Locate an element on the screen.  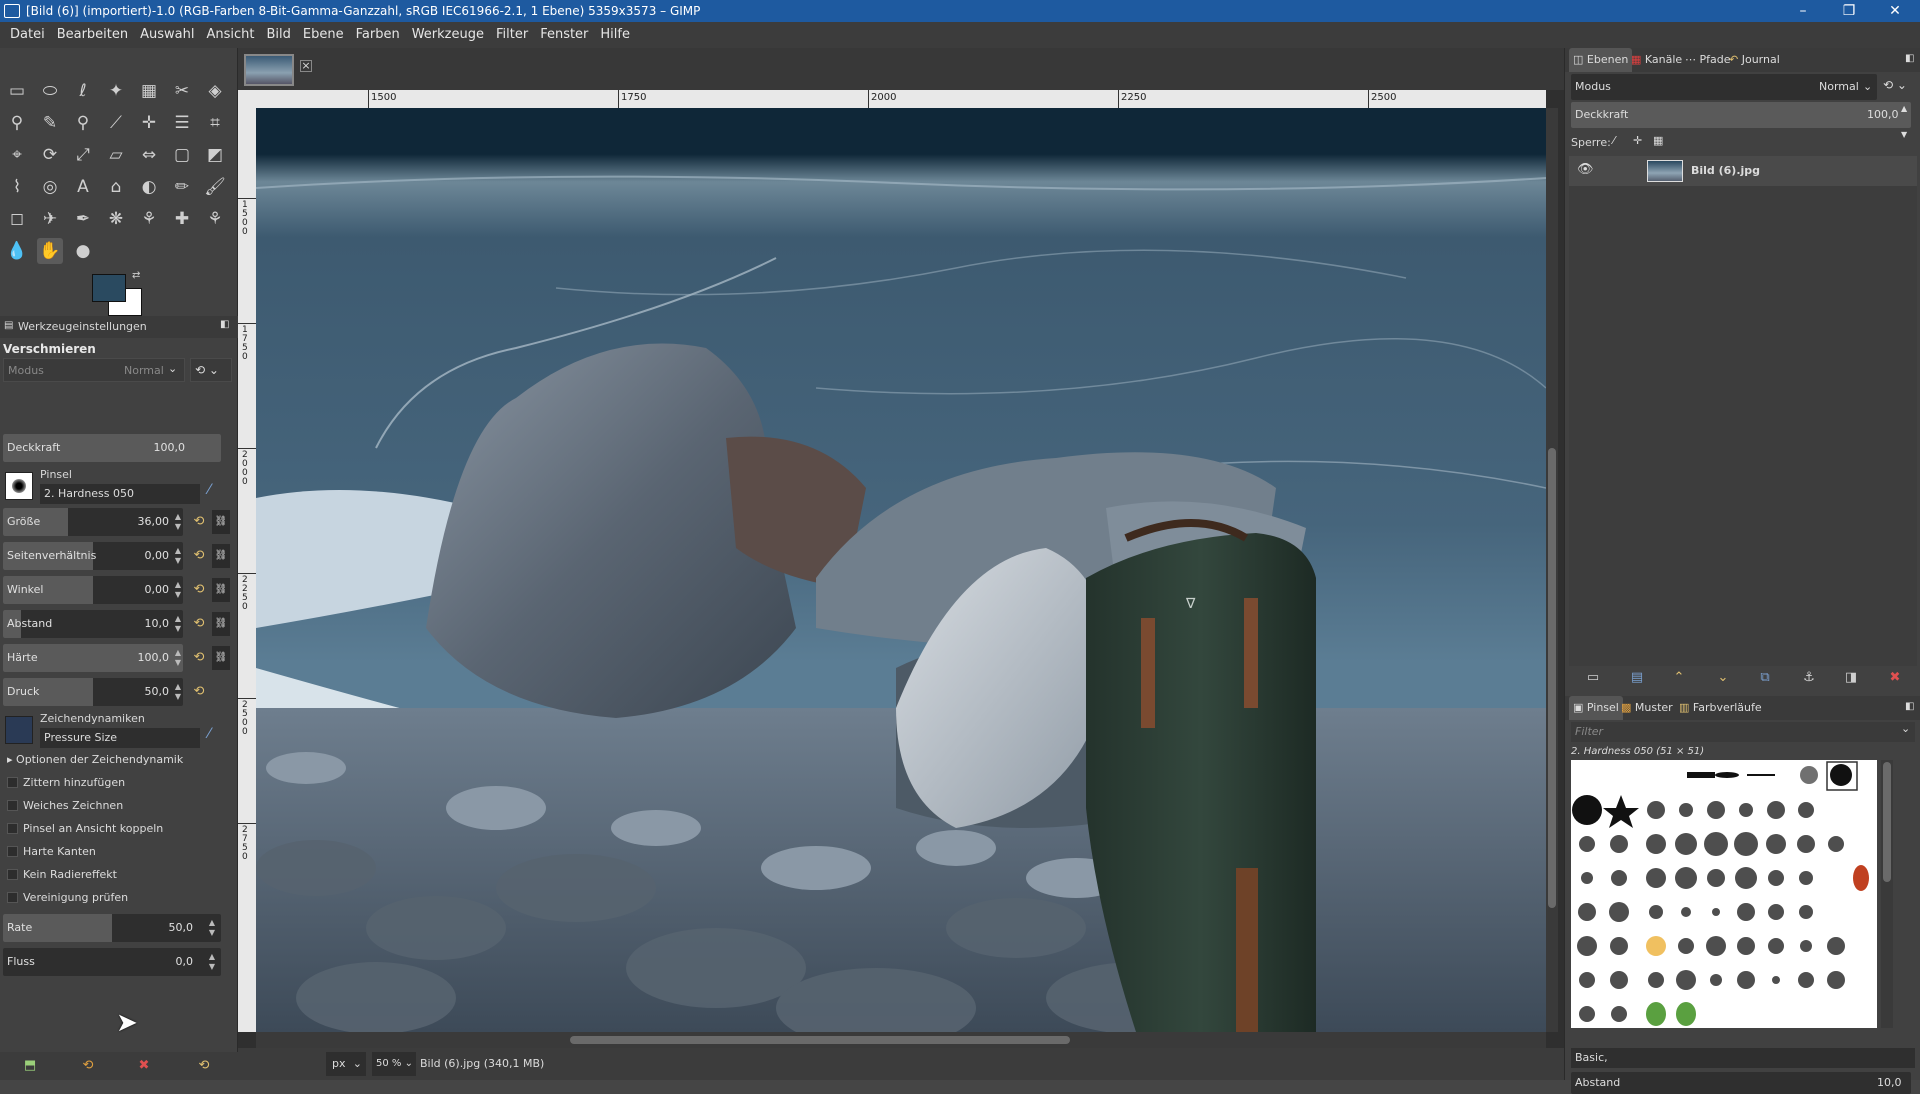
align-icon: ☰ is located at coordinates (182, 123).